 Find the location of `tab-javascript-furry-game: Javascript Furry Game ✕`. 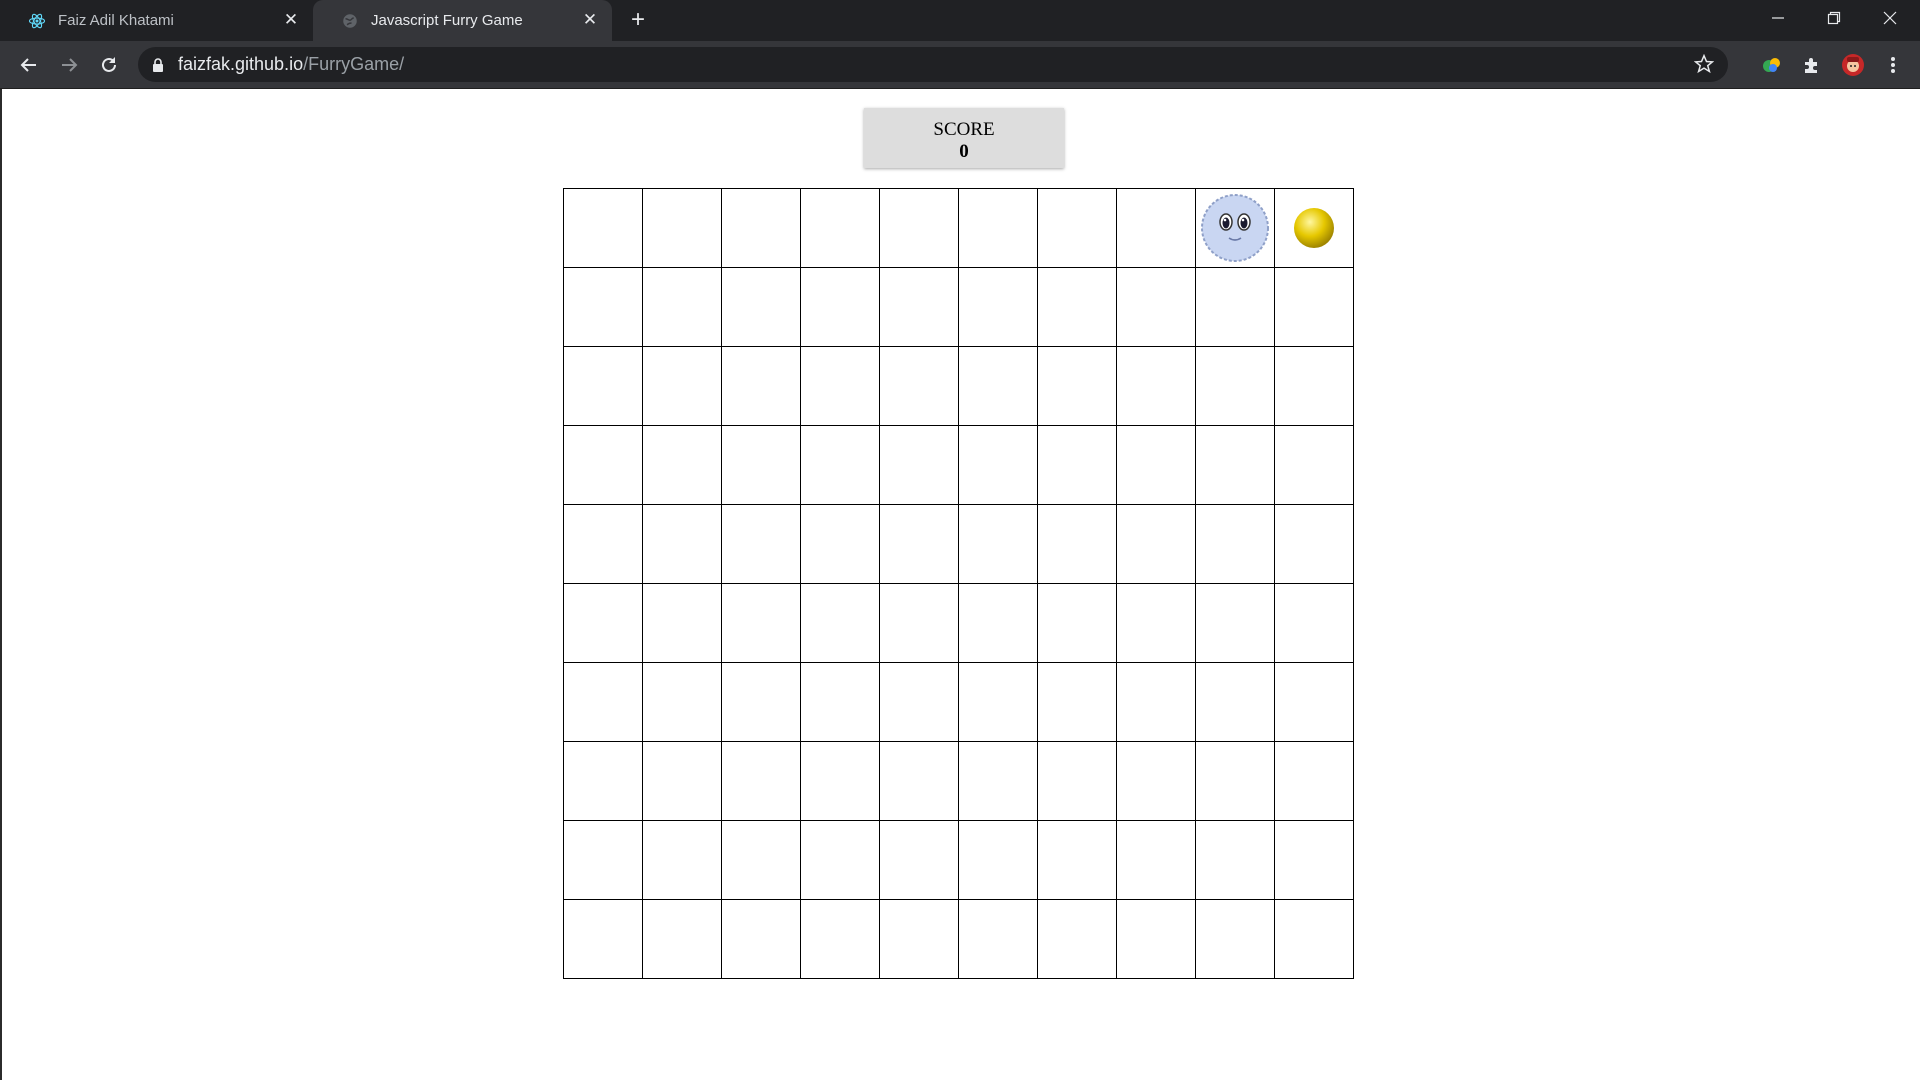

tab-javascript-furry-game: Javascript Furry Game ✕ is located at coordinates (462, 20).